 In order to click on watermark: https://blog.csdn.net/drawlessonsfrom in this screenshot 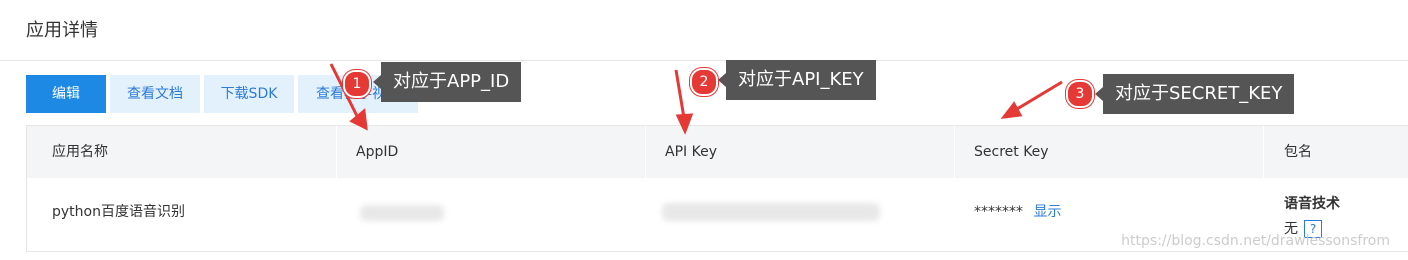, I will do `click(1255, 241)`.